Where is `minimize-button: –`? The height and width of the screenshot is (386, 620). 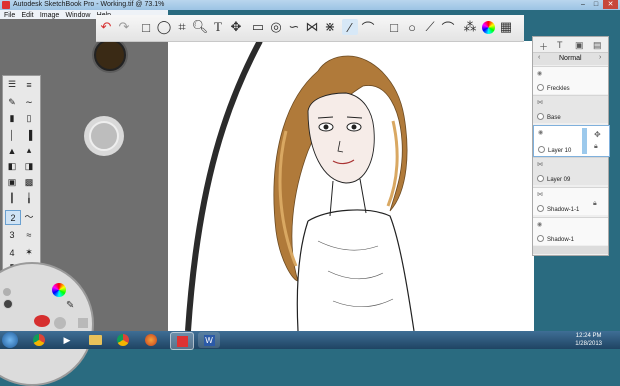 minimize-button: – is located at coordinates (583, 4).